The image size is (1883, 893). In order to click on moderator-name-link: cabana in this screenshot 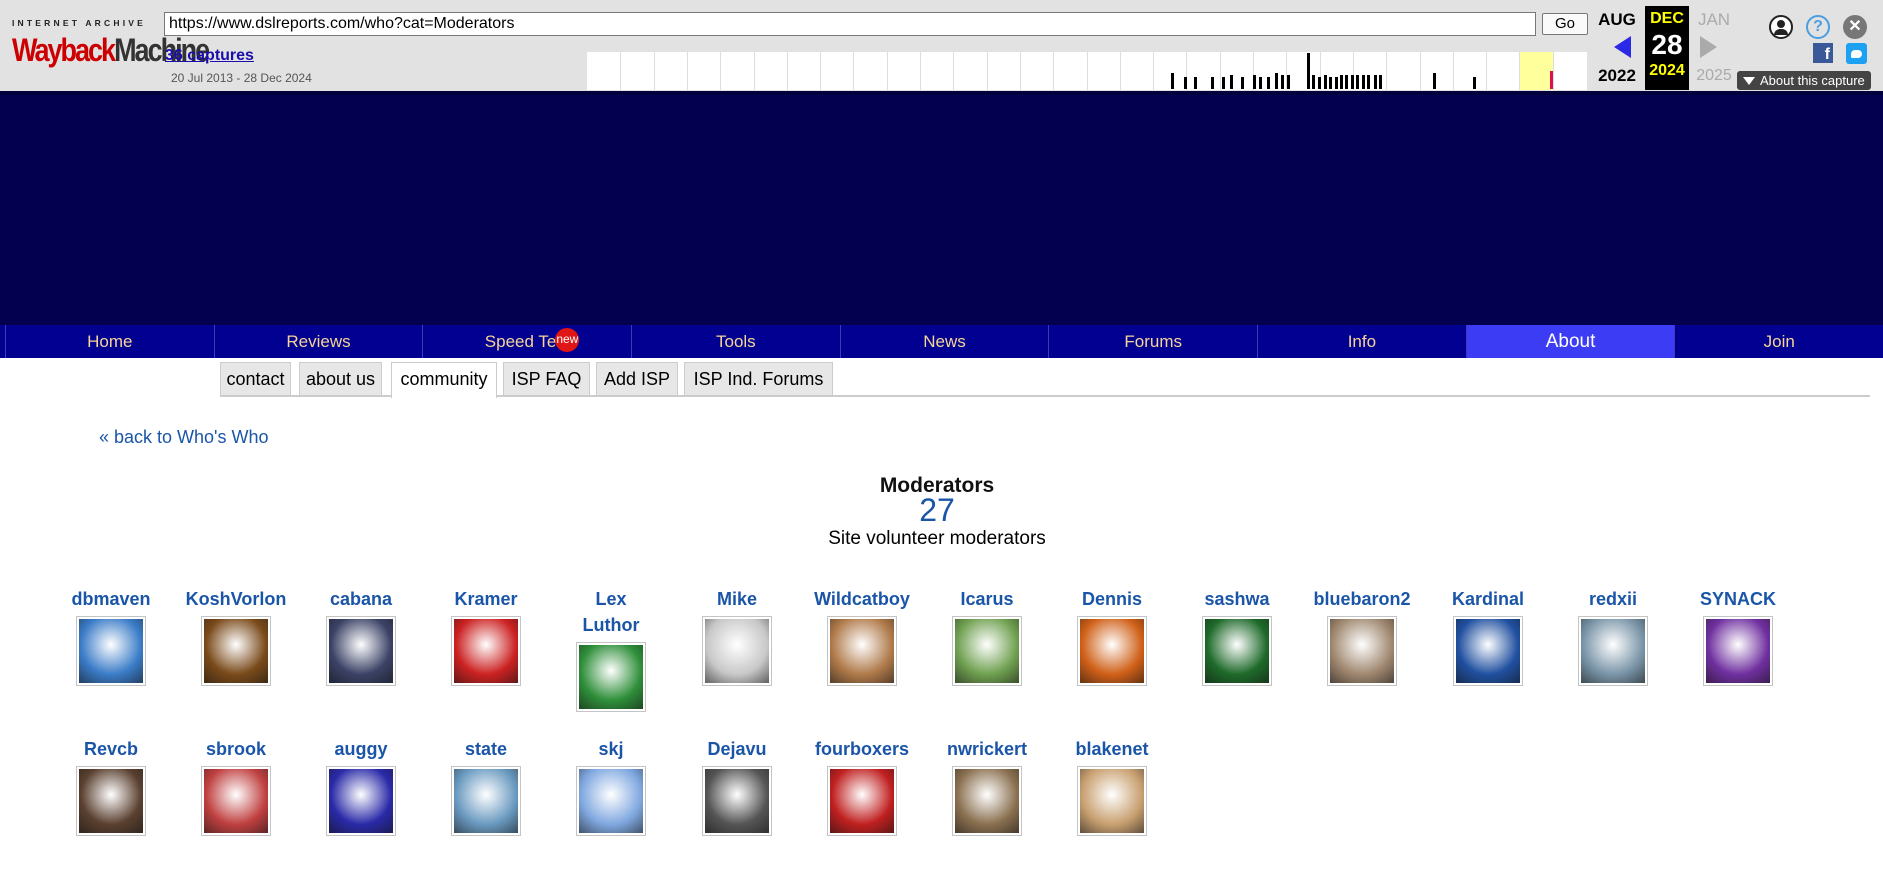, I will do `click(361, 599)`.